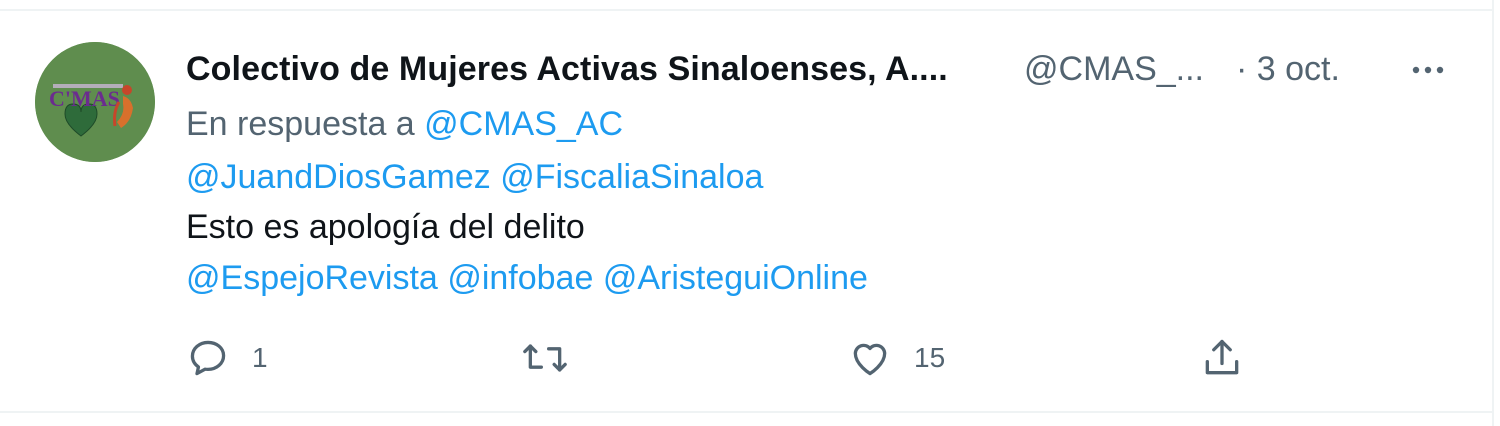  What do you see at coordinates (896, 358) in the screenshot?
I see `like-button: 15` at bounding box center [896, 358].